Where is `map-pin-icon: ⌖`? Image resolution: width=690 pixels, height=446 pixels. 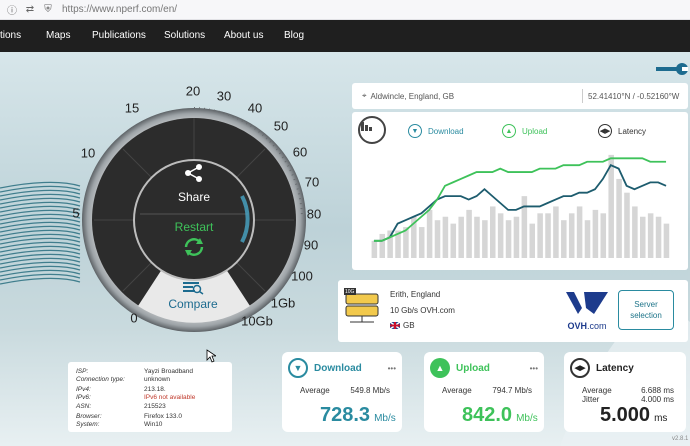
map-pin-icon: ⌖ is located at coordinates (364, 95).